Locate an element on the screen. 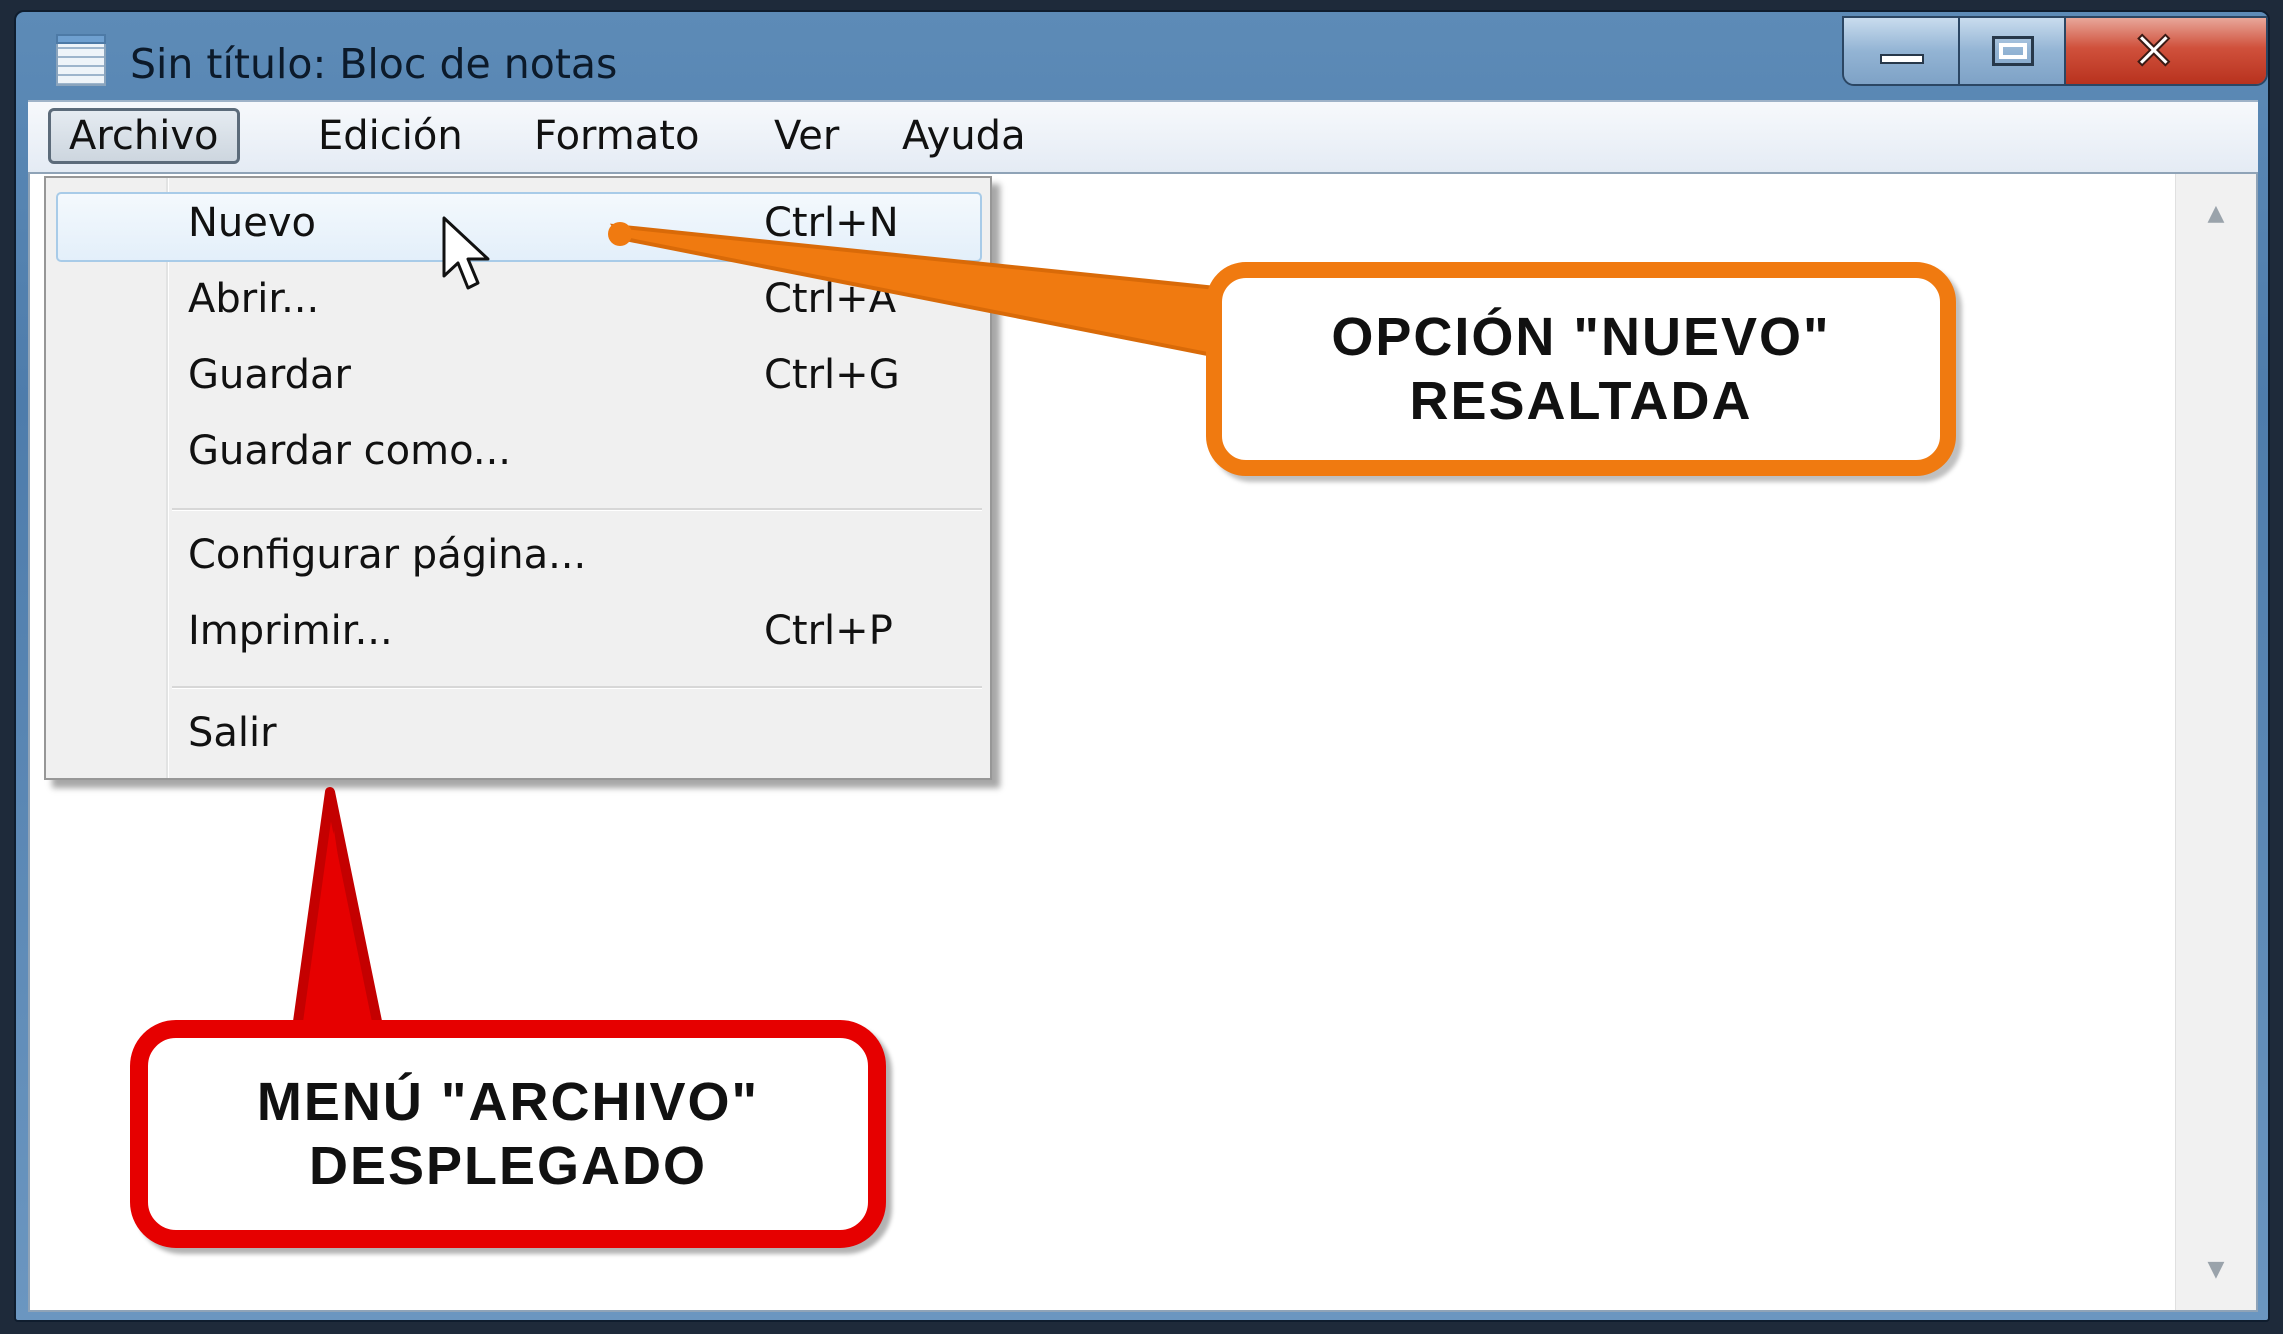 This screenshot has width=2283, height=1334. menu-item-label: Guardar is located at coordinates (269, 375).